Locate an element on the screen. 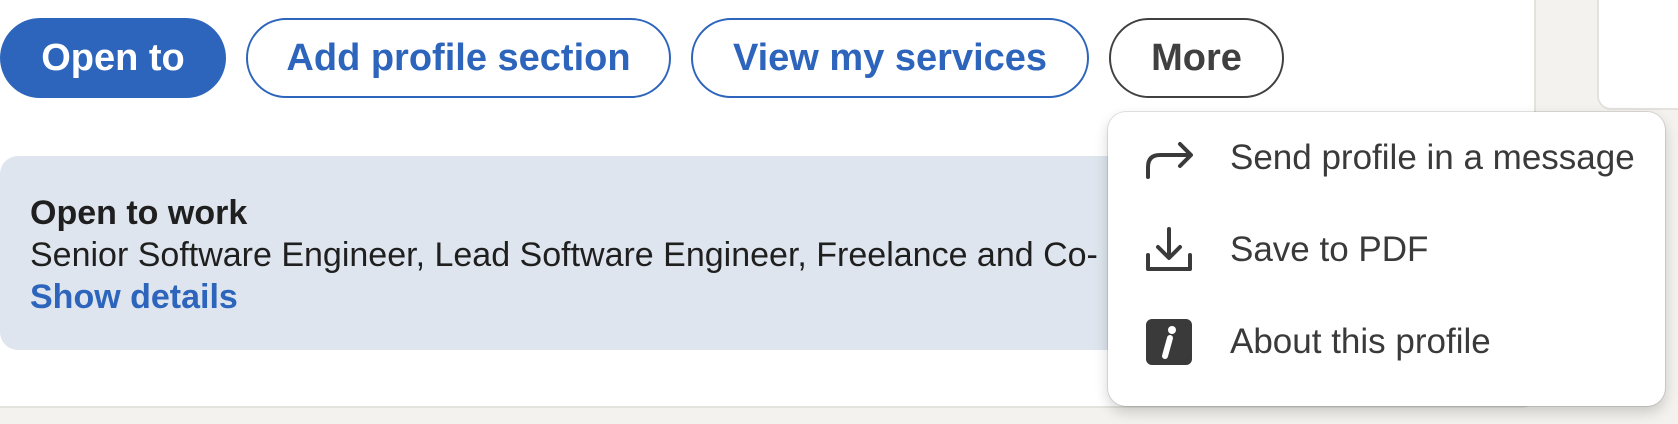 Image resolution: width=1678 pixels, height=424 pixels. menu-item-save-pdf: Save to PDF is located at coordinates (1386, 249).